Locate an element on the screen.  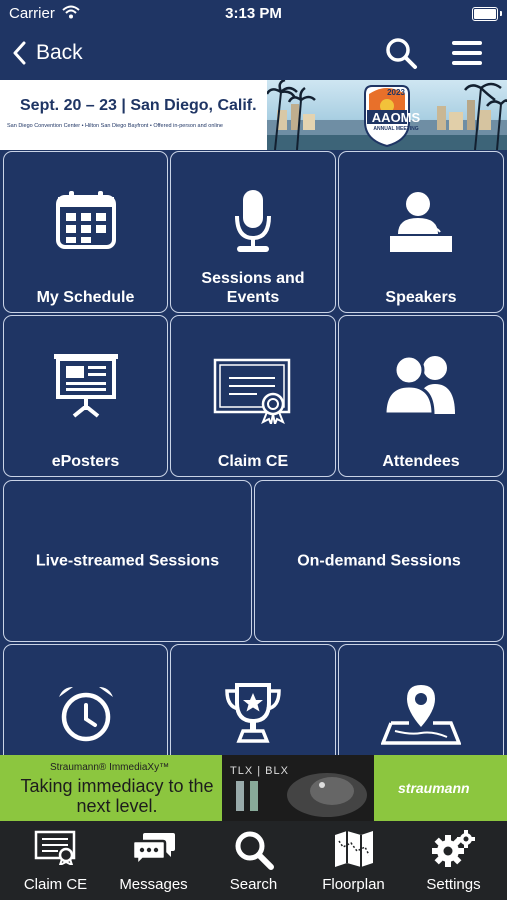
tile-eposters: ePosters is located at coordinates (85, 396).